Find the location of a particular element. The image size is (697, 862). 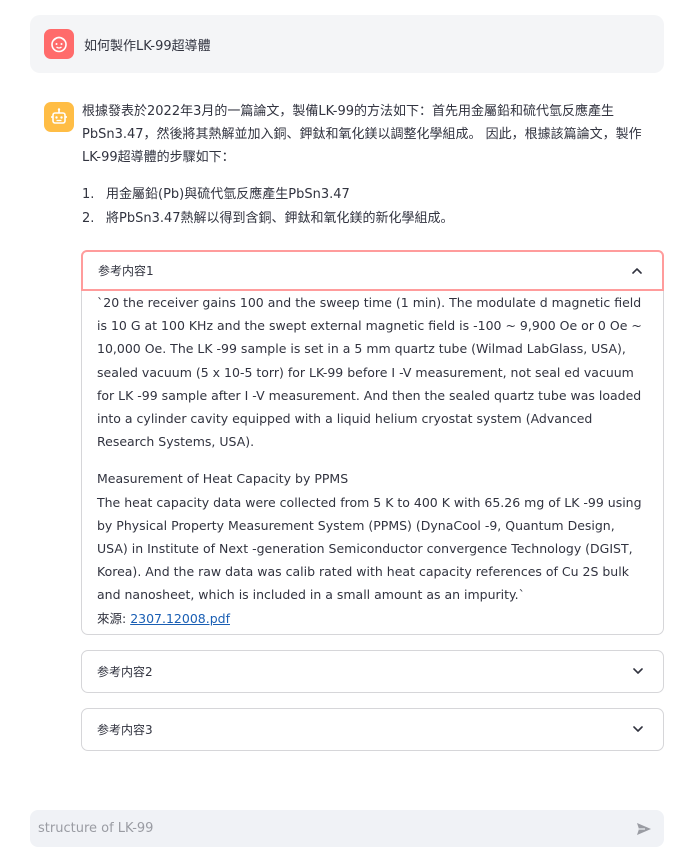

expander-title: 参考内容1 is located at coordinates (126, 271).